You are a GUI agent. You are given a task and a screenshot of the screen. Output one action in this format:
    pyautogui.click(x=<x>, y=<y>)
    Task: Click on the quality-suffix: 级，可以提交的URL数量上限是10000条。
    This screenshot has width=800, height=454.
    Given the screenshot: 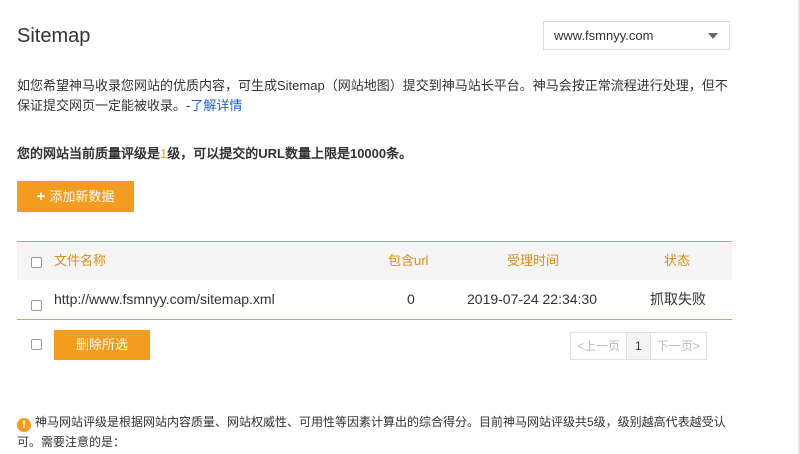 What is the action you would take?
    pyautogui.click(x=290, y=153)
    